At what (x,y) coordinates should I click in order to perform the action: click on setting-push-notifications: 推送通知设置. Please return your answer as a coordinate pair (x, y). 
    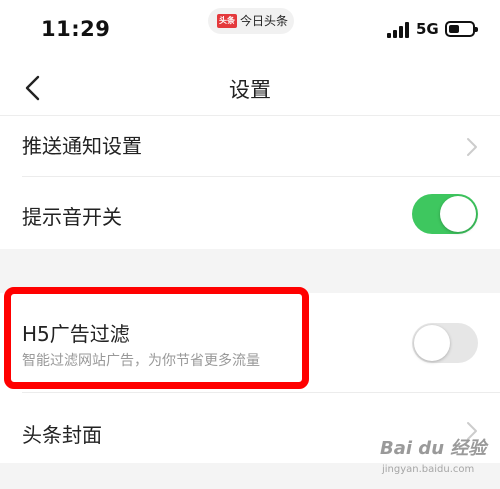
    Looking at the image, I should click on (250, 147).